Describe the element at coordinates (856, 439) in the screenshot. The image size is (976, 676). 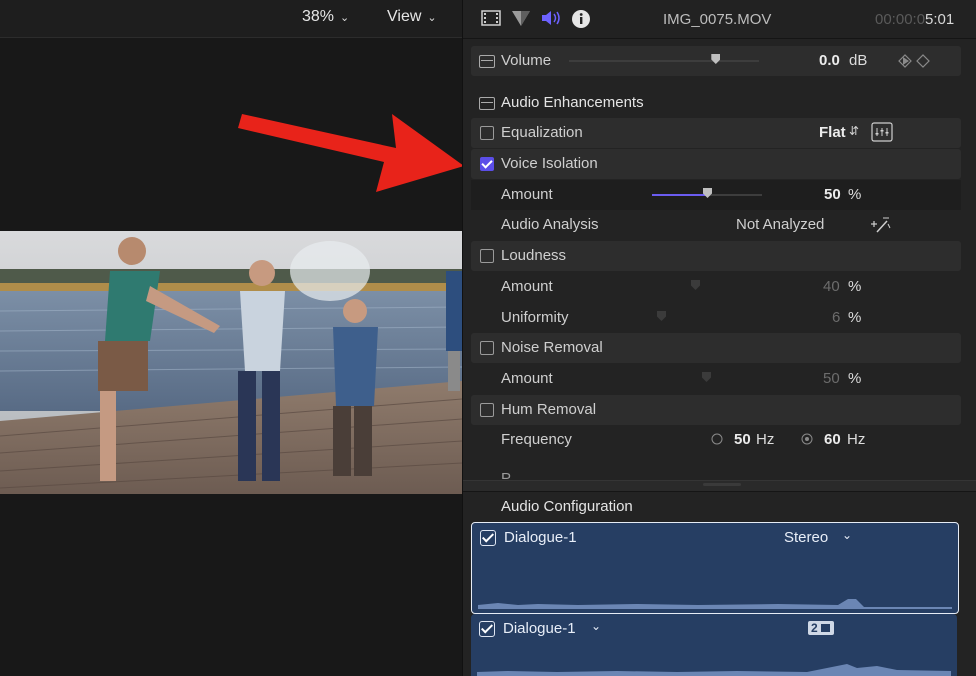
I see `frequency-60-unit: Hz` at that location.